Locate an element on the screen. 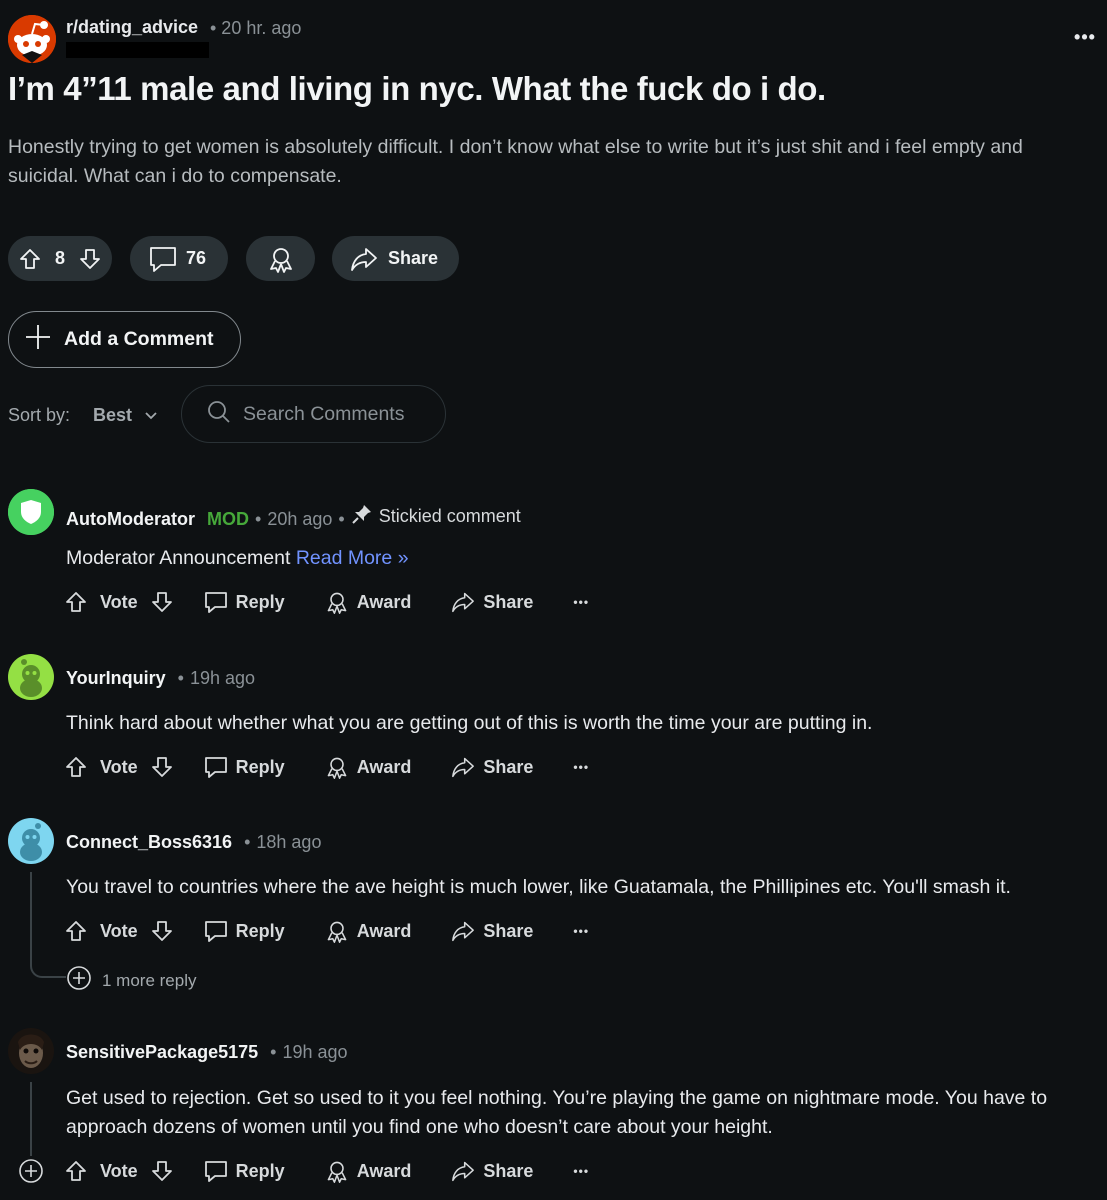 The width and height of the screenshot is (1107, 1200). comment-author: AutoModerator is located at coordinates (130, 519).